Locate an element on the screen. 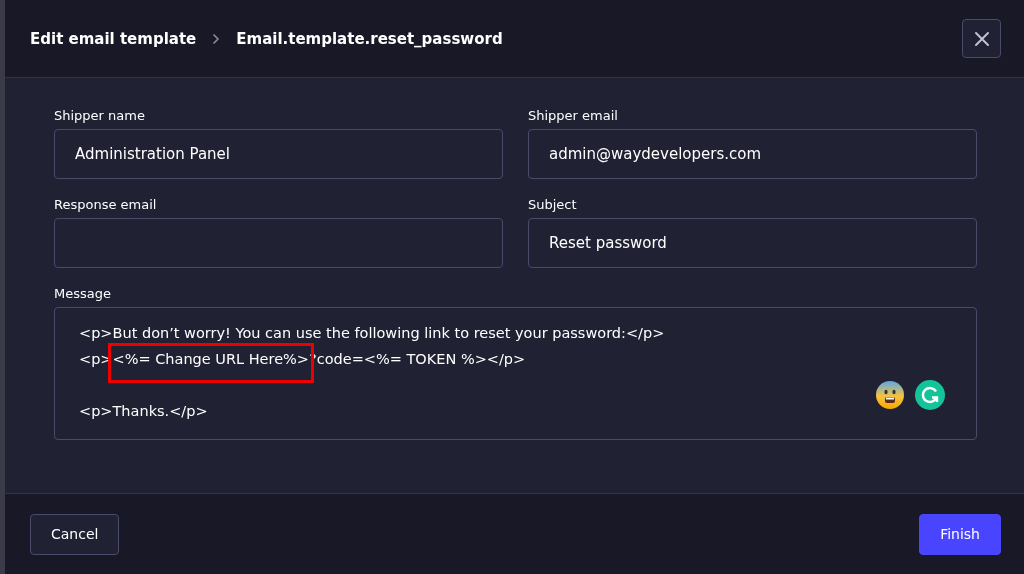 This screenshot has height=574, width=1024. emoji-icon is located at coordinates (890, 395).